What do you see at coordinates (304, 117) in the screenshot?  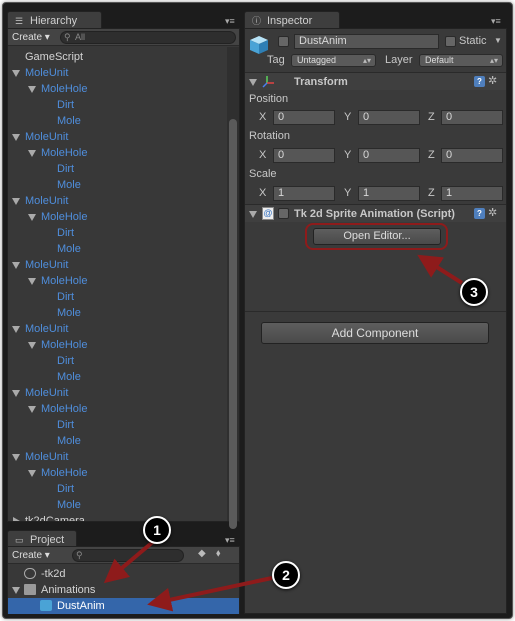 I see `position-x-field: 0` at bounding box center [304, 117].